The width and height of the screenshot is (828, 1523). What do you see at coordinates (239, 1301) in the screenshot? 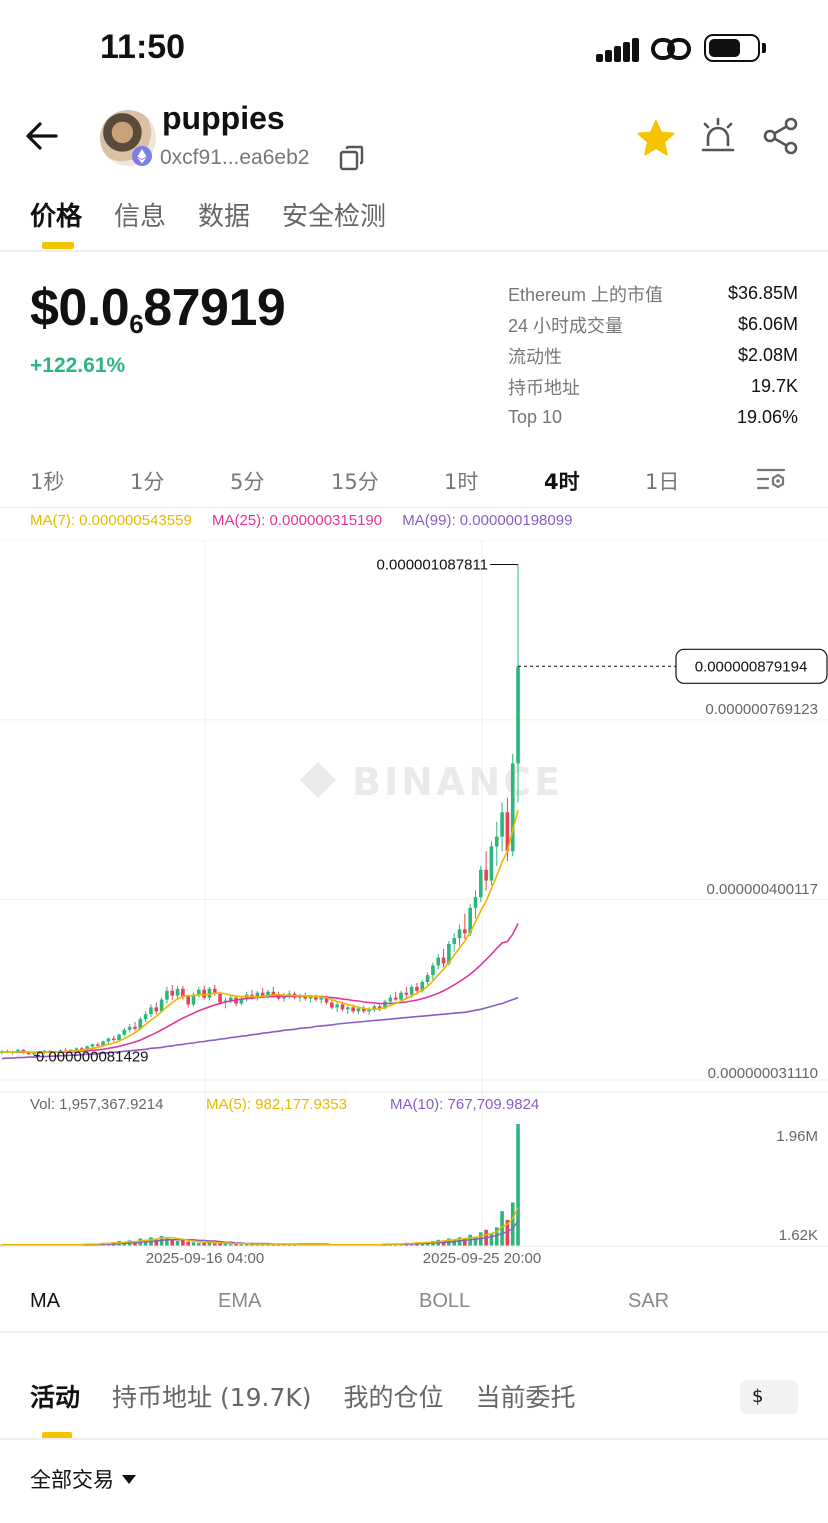
I see `indicator-ema: EMA` at bounding box center [239, 1301].